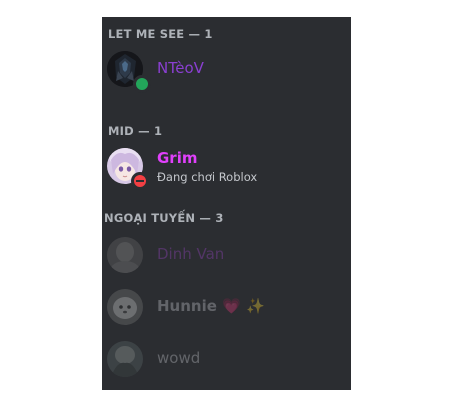 This screenshot has height=404, width=450. I want to click on member-hunnie: Hunnie 💗 ✨, so click(226, 307).